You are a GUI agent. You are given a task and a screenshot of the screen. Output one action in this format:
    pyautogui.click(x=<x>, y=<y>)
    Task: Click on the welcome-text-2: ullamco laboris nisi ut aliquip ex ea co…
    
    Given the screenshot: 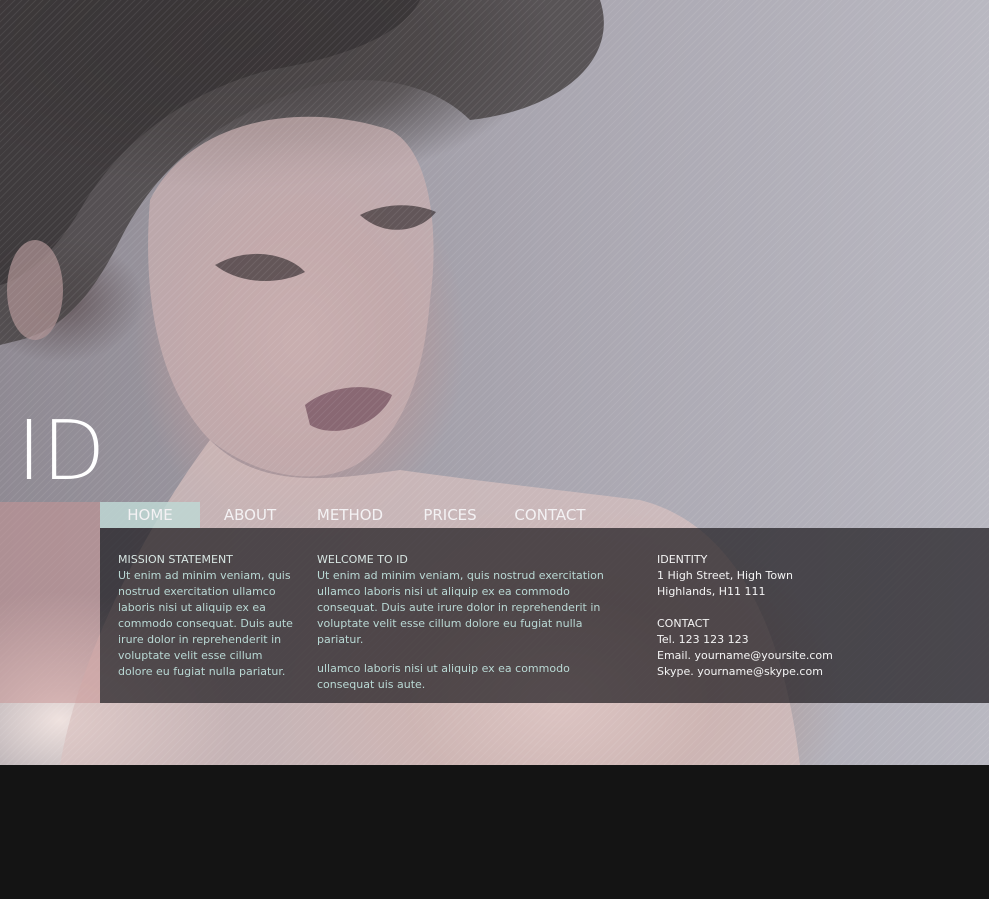 What is the action you would take?
    pyautogui.click(x=443, y=676)
    